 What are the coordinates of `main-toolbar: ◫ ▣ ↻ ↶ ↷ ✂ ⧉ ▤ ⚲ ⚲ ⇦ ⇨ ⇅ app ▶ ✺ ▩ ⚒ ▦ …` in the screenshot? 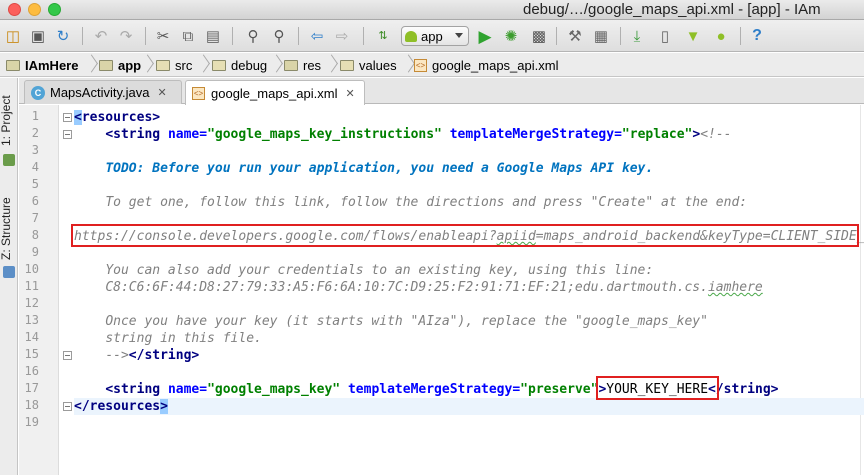 It's located at (432, 36).